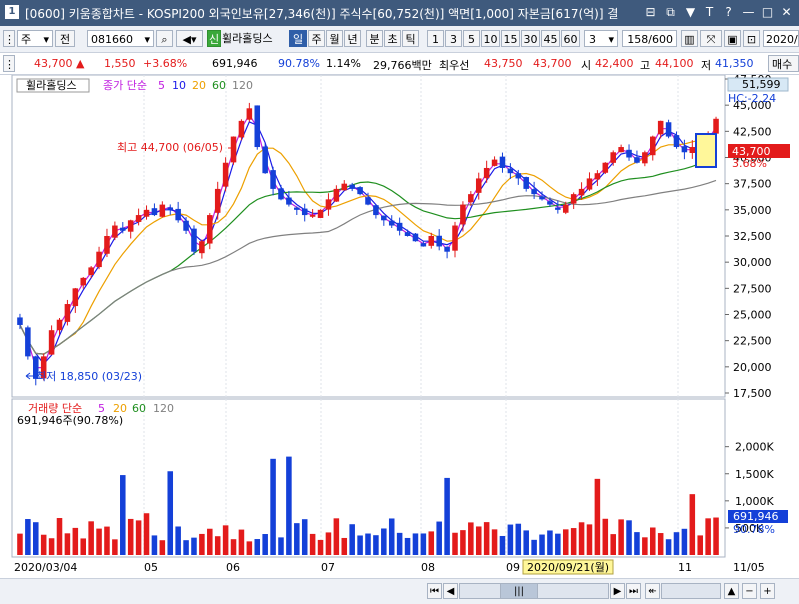 This screenshot has width=799, height=604. What do you see at coordinates (649, 38) in the screenshot?
I see `data-count-field: 158/600` at bounding box center [649, 38].